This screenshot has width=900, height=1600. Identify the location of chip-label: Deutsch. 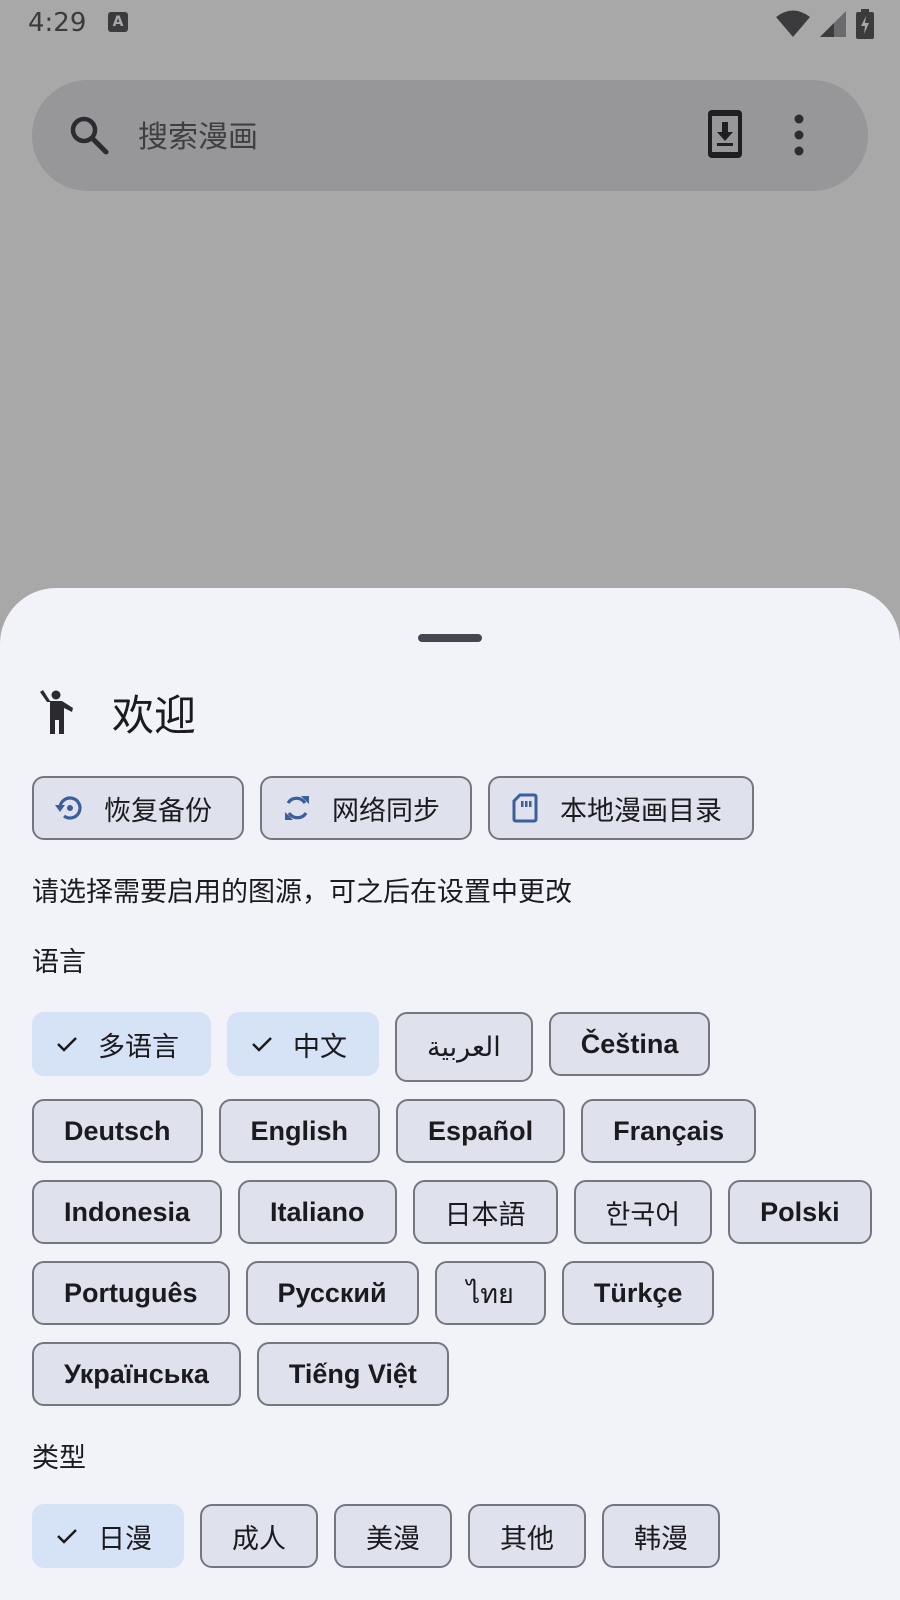
(117, 1130).